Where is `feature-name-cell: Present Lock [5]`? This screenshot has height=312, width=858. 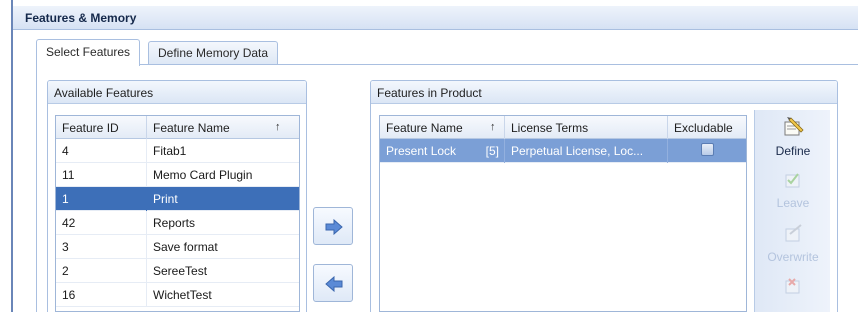 feature-name-cell: Present Lock [5] is located at coordinates (442, 151).